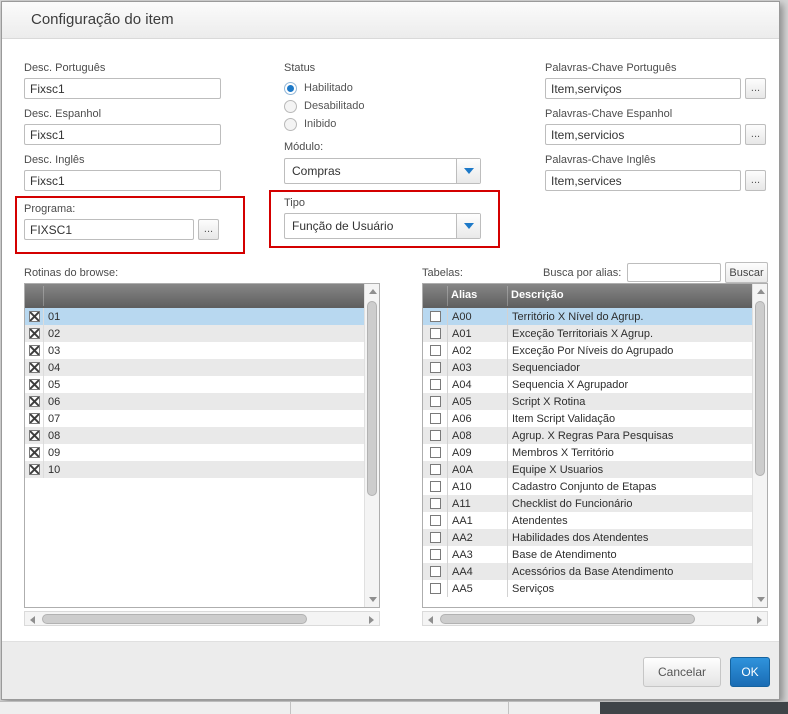  Describe the element at coordinates (629, 571) in the screenshot. I see `tabela-descricao: Acessórios da Base Atendimento` at that location.